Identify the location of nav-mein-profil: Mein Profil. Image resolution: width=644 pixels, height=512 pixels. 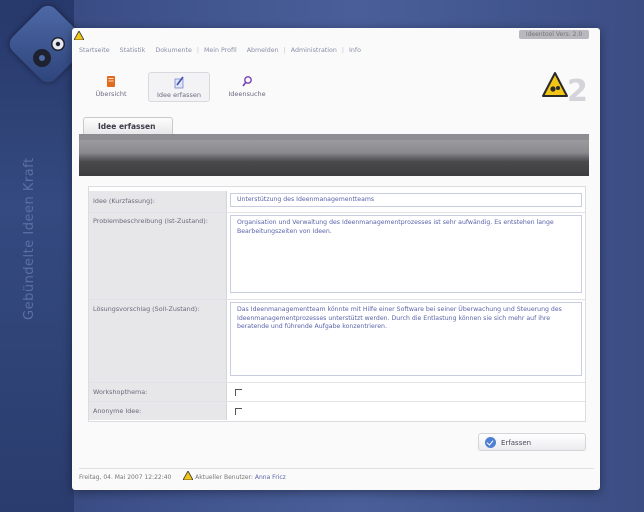
(220, 50).